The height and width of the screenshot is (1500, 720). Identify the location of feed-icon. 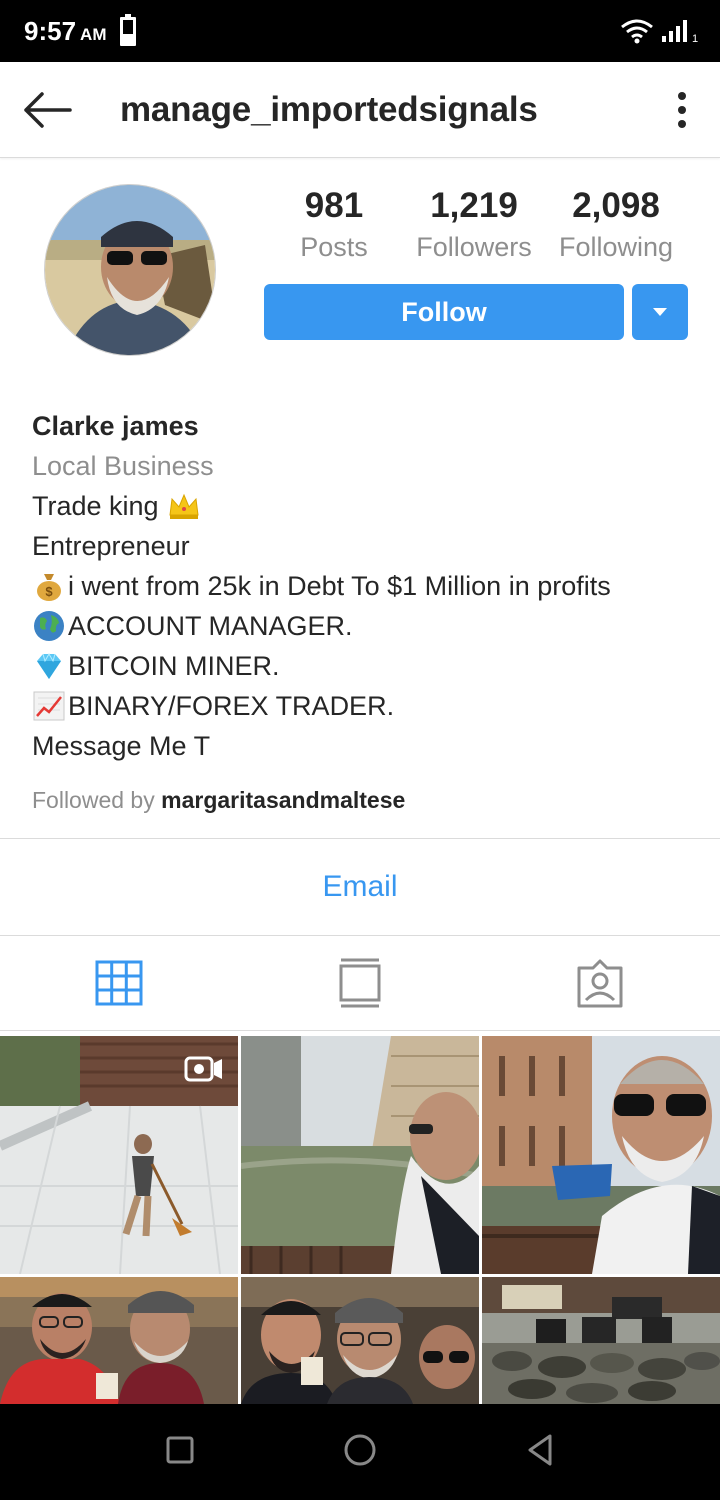
(360, 984).